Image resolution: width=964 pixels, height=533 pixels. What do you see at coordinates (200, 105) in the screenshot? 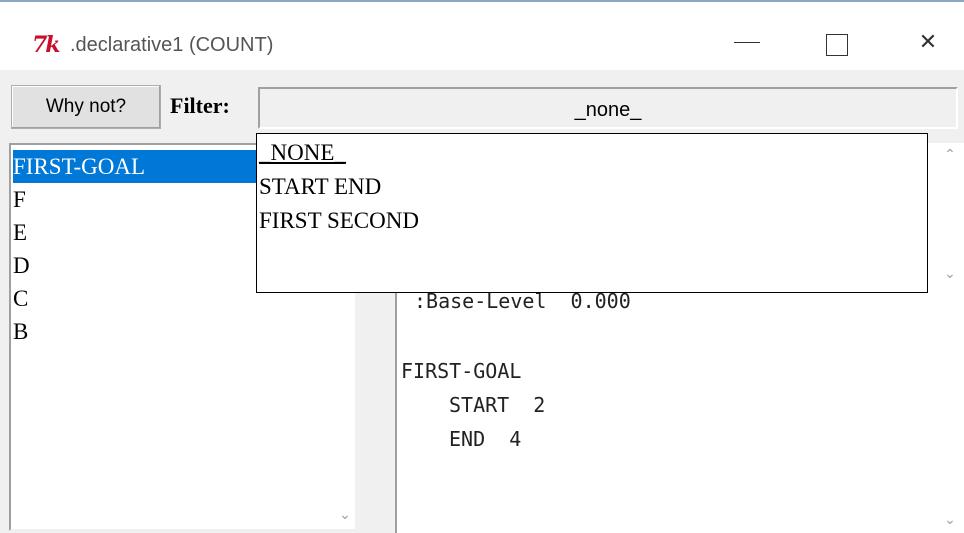
I see `filter-label: Filter:` at bounding box center [200, 105].